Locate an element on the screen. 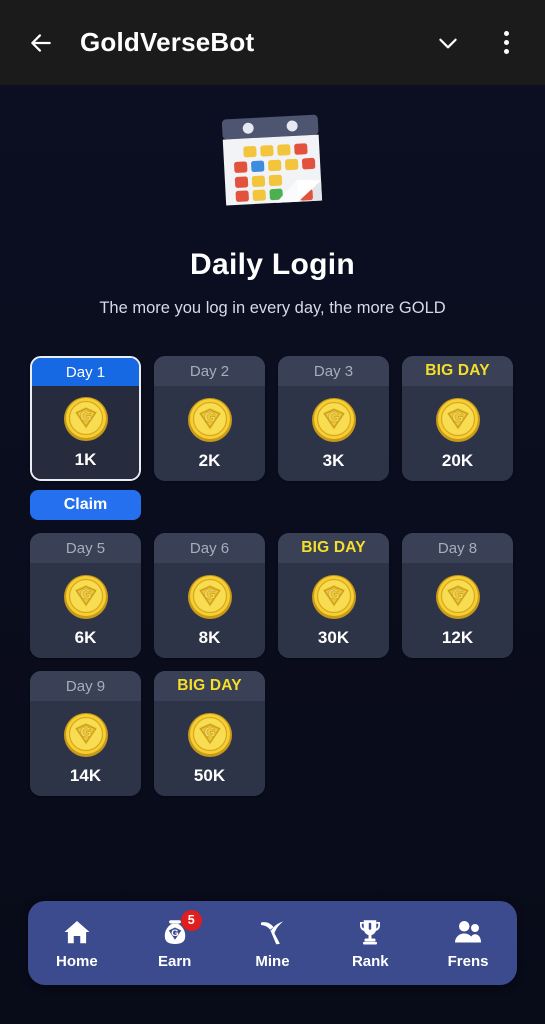 This screenshot has height=1024, width=545. arrow-left-icon is located at coordinates (41, 42).